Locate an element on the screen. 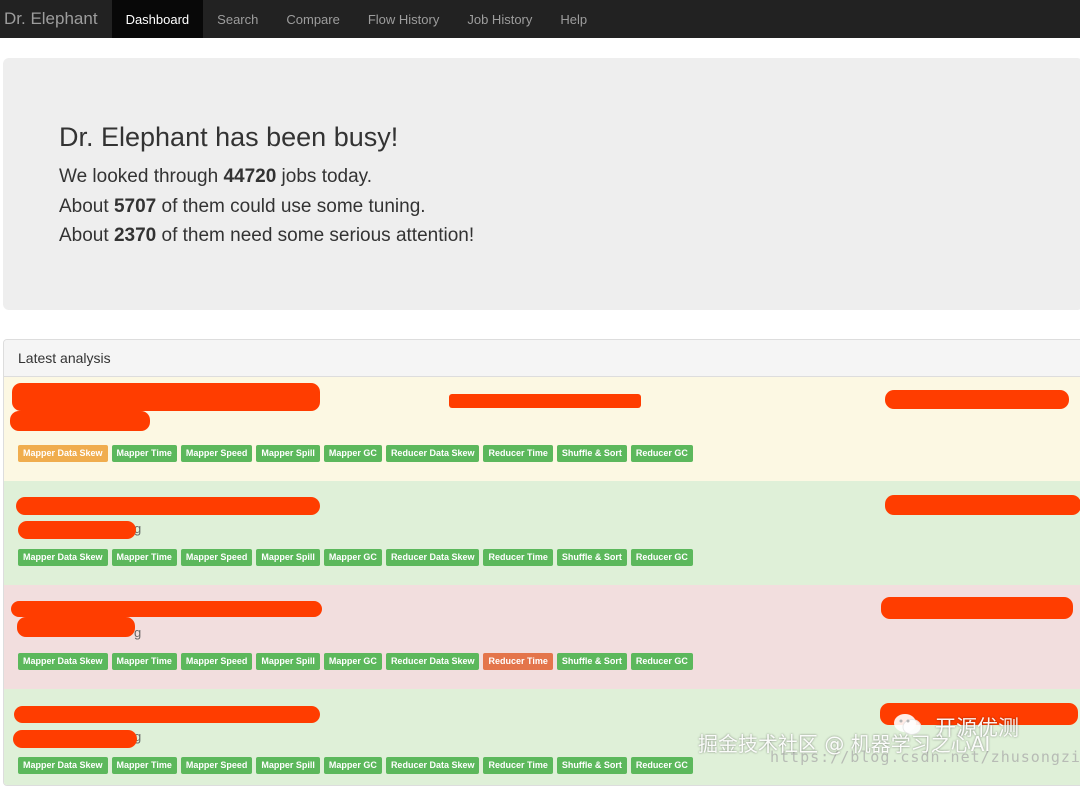 The width and height of the screenshot is (1080, 786). nav-compare: Compare is located at coordinates (312, 19).